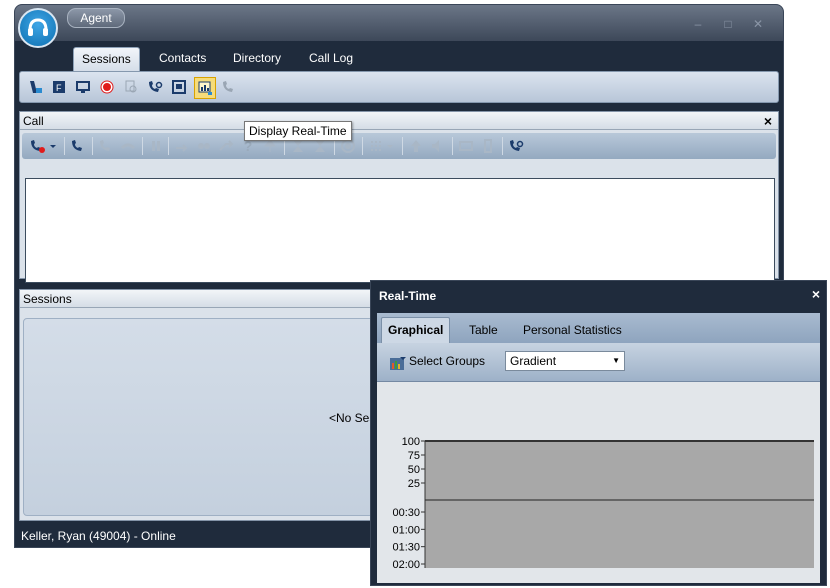  I want to click on gradient-dropdown: Gradient ▼, so click(565, 361).